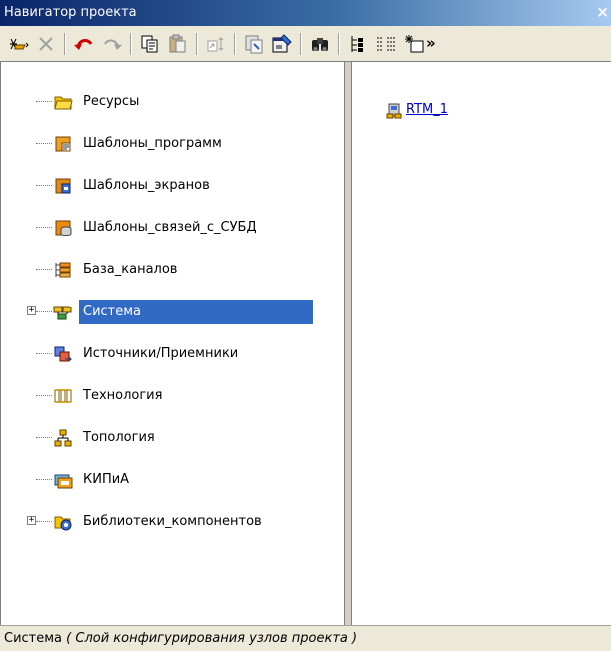 The height and width of the screenshot is (651, 611). What do you see at coordinates (33, 638) in the screenshot?
I see `status-main: Система` at bounding box center [33, 638].